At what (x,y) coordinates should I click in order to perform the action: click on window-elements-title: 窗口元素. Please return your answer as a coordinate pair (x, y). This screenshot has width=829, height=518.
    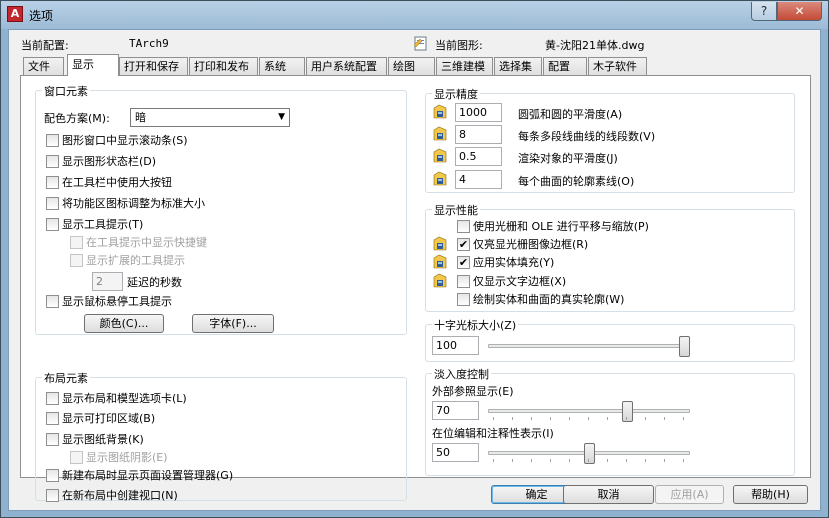
    Looking at the image, I should click on (66, 91).